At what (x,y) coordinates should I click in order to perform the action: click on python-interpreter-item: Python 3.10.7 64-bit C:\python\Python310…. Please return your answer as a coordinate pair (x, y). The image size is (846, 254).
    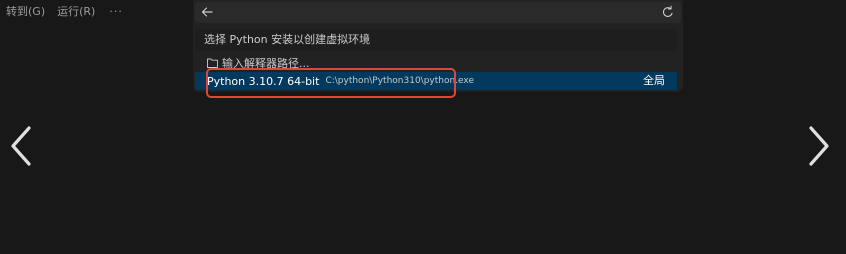
    Looking at the image, I should click on (436, 81).